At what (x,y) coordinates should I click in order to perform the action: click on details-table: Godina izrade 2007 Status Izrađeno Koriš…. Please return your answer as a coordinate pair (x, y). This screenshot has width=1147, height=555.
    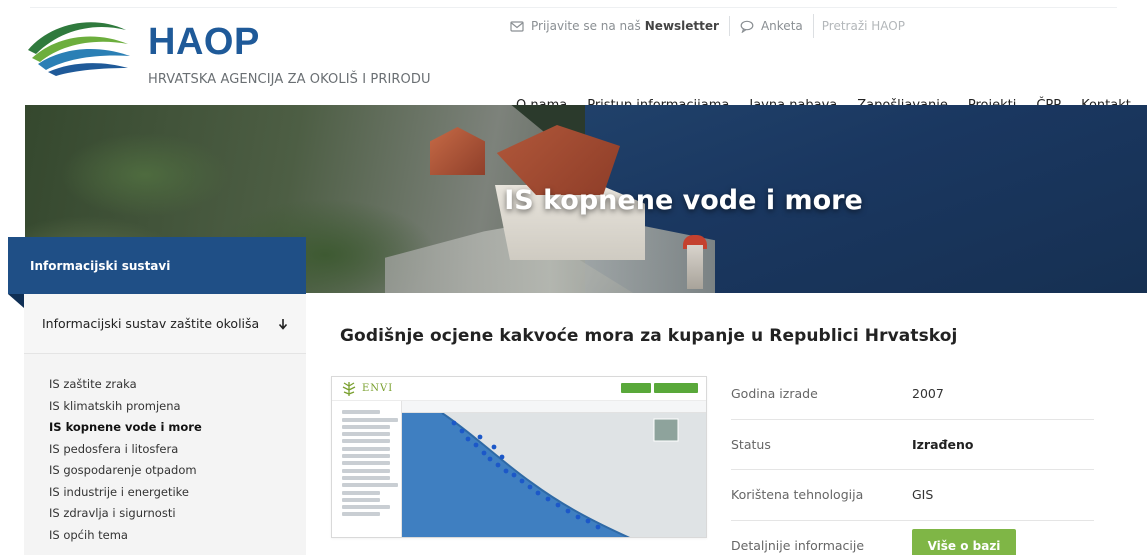
    Looking at the image, I should click on (912, 462).